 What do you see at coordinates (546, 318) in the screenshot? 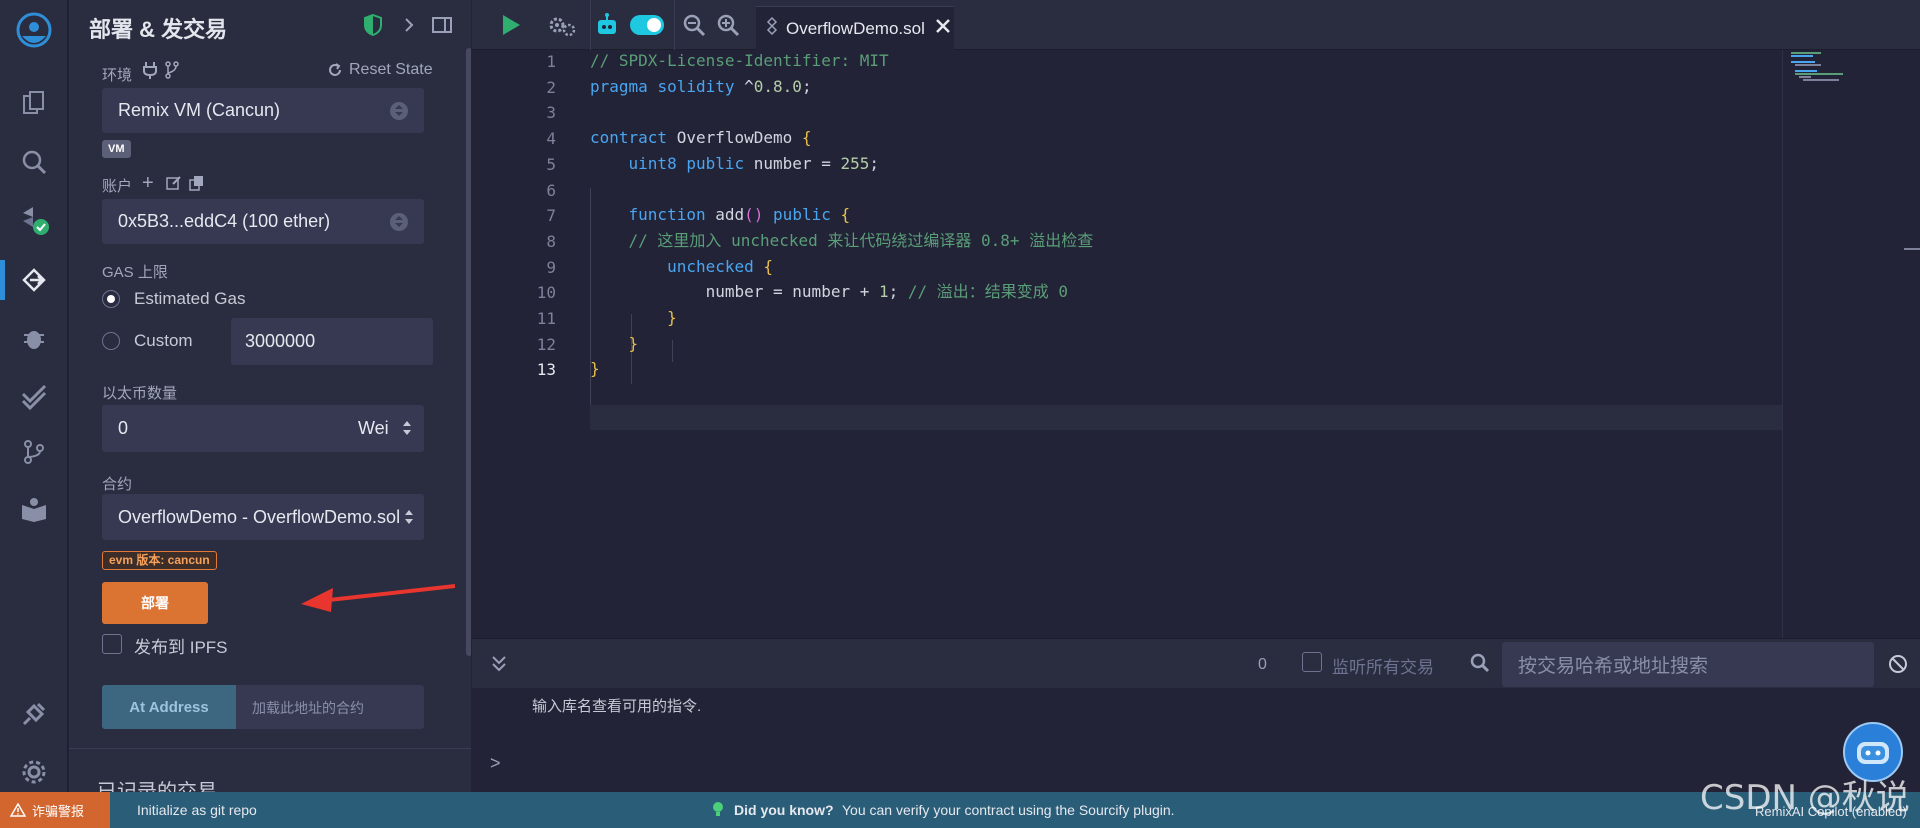
I see `line-number: 11` at bounding box center [546, 318].